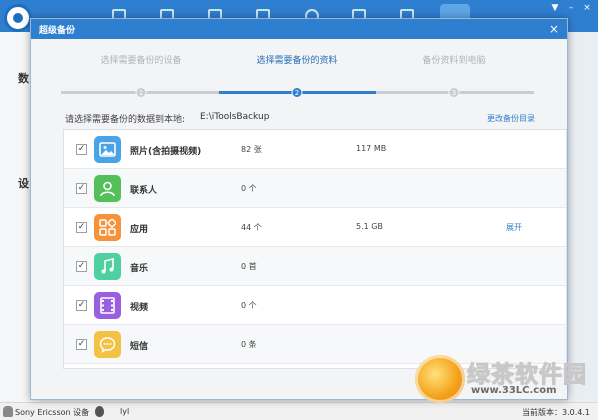 The image size is (598, 420). I want to click on contacts-icon, so click(107, 188).